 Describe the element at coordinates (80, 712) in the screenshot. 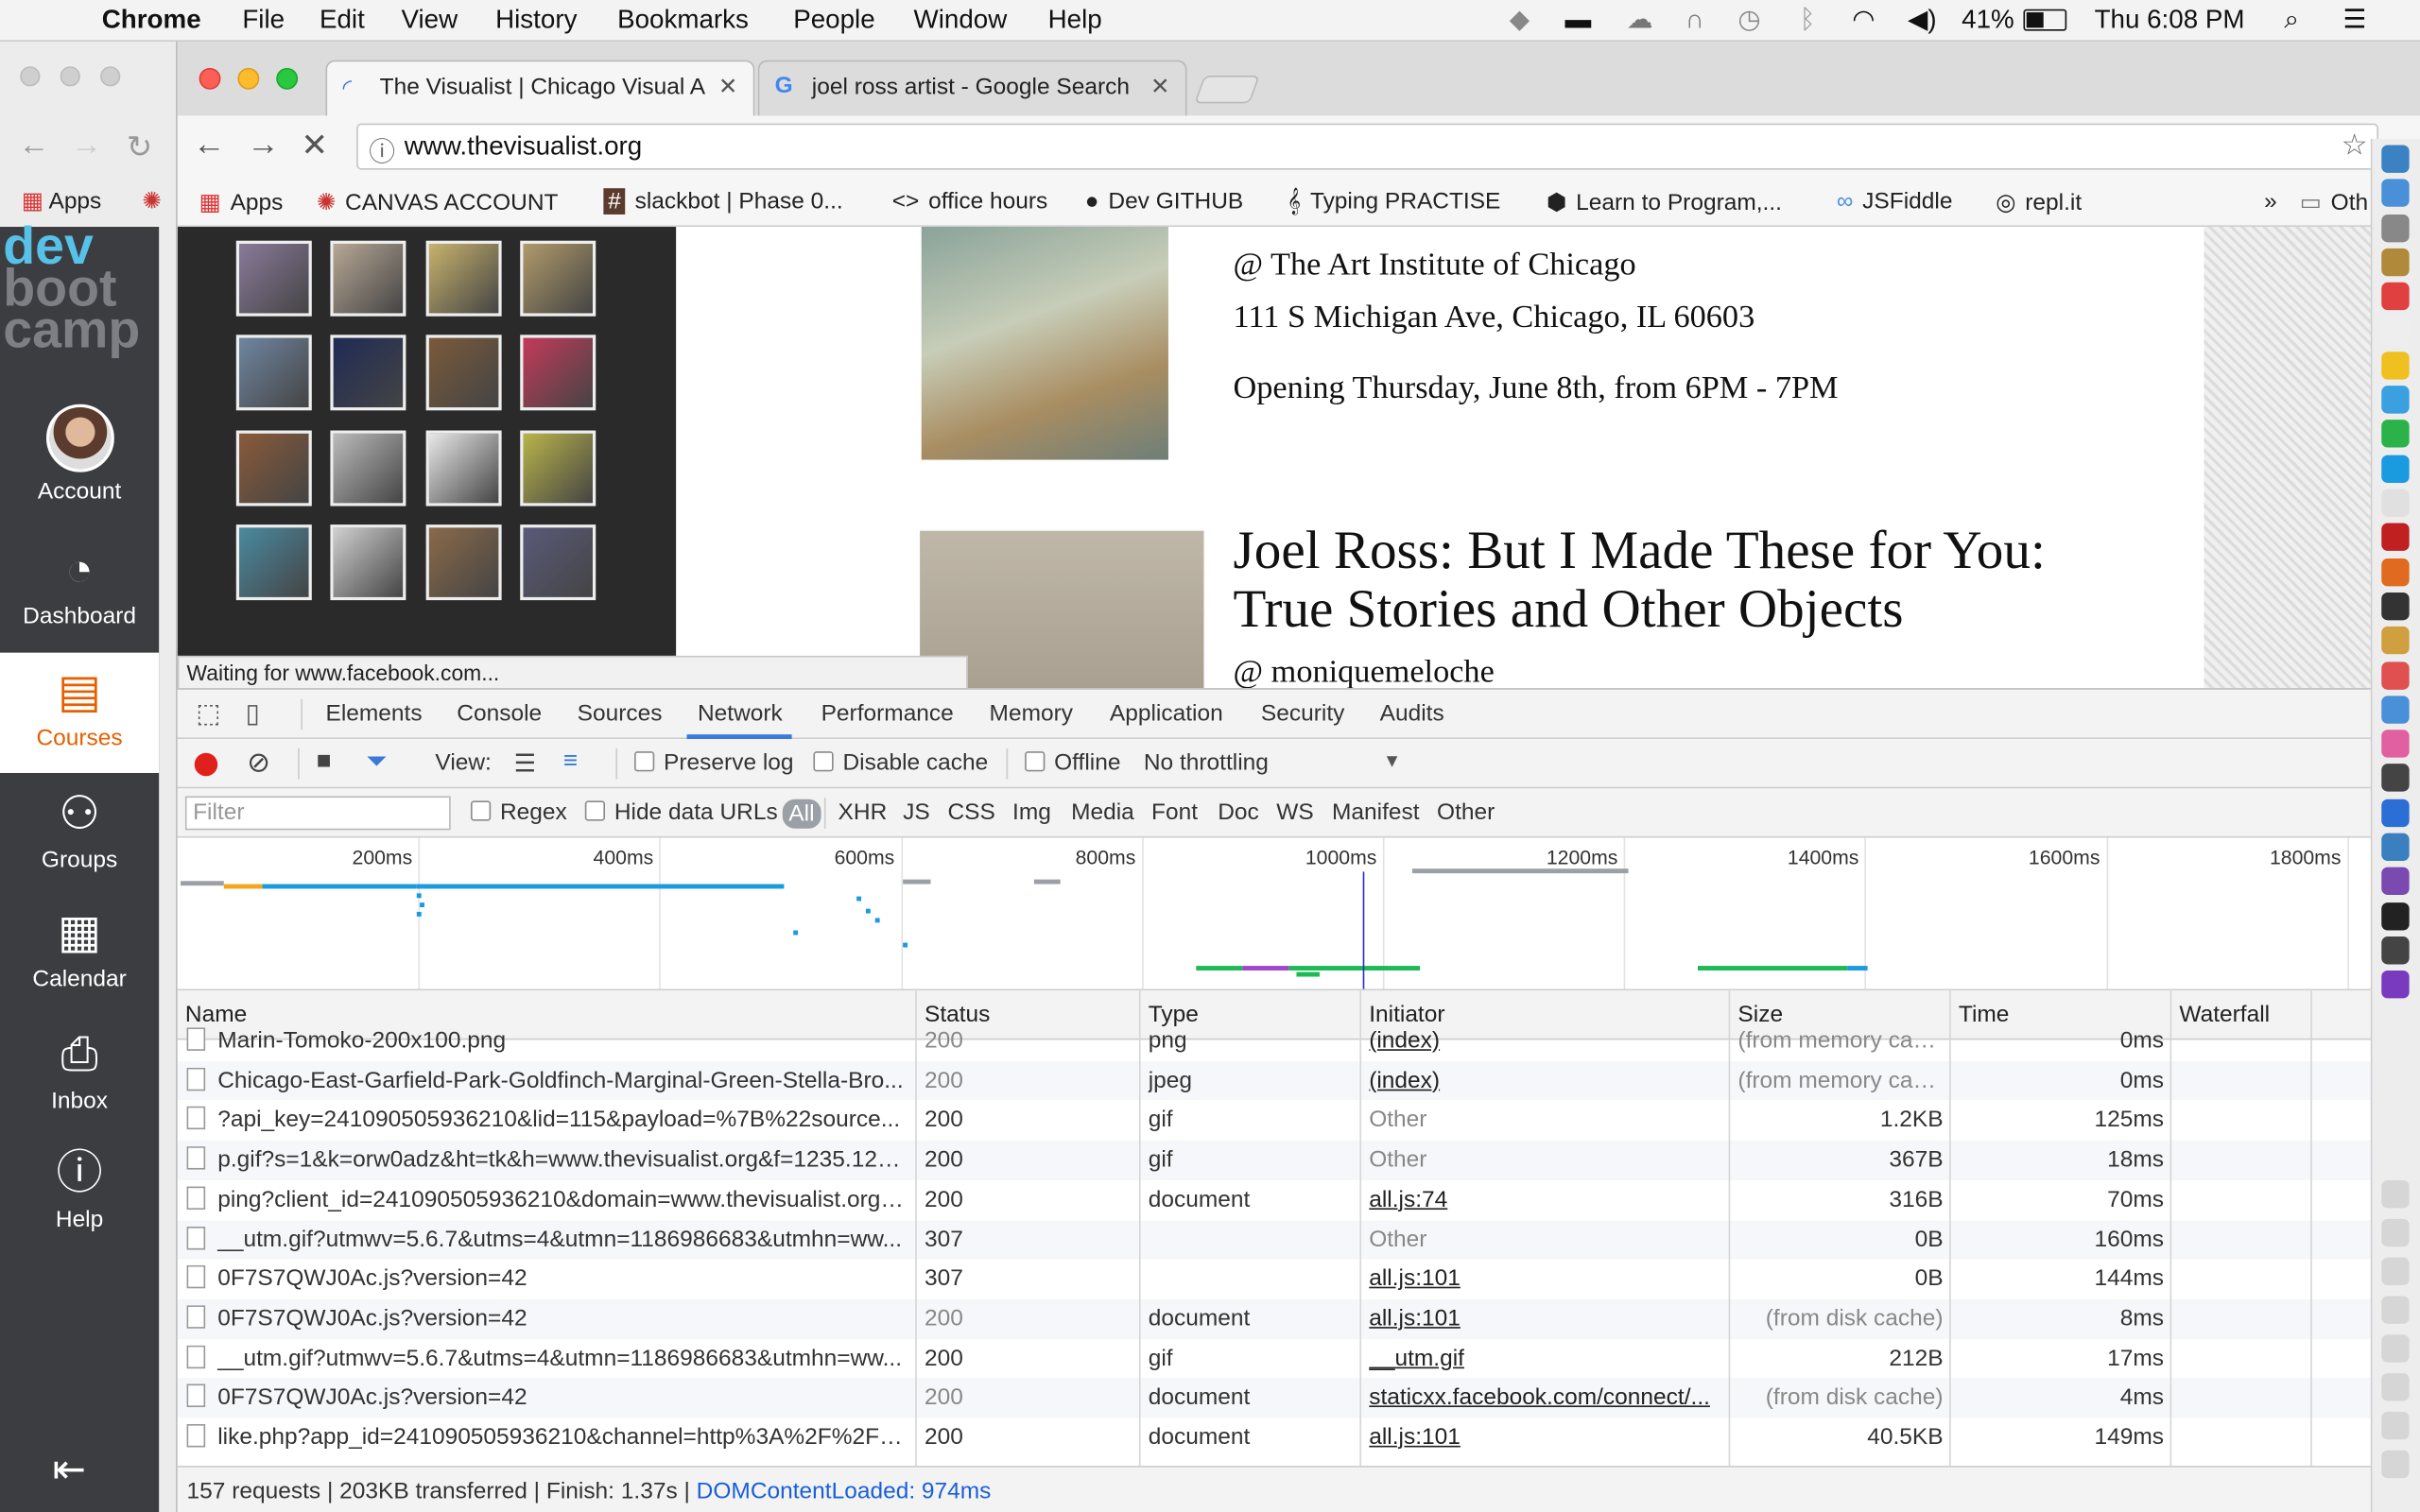

I see `nav-courses: ▤ Courses` at that location.